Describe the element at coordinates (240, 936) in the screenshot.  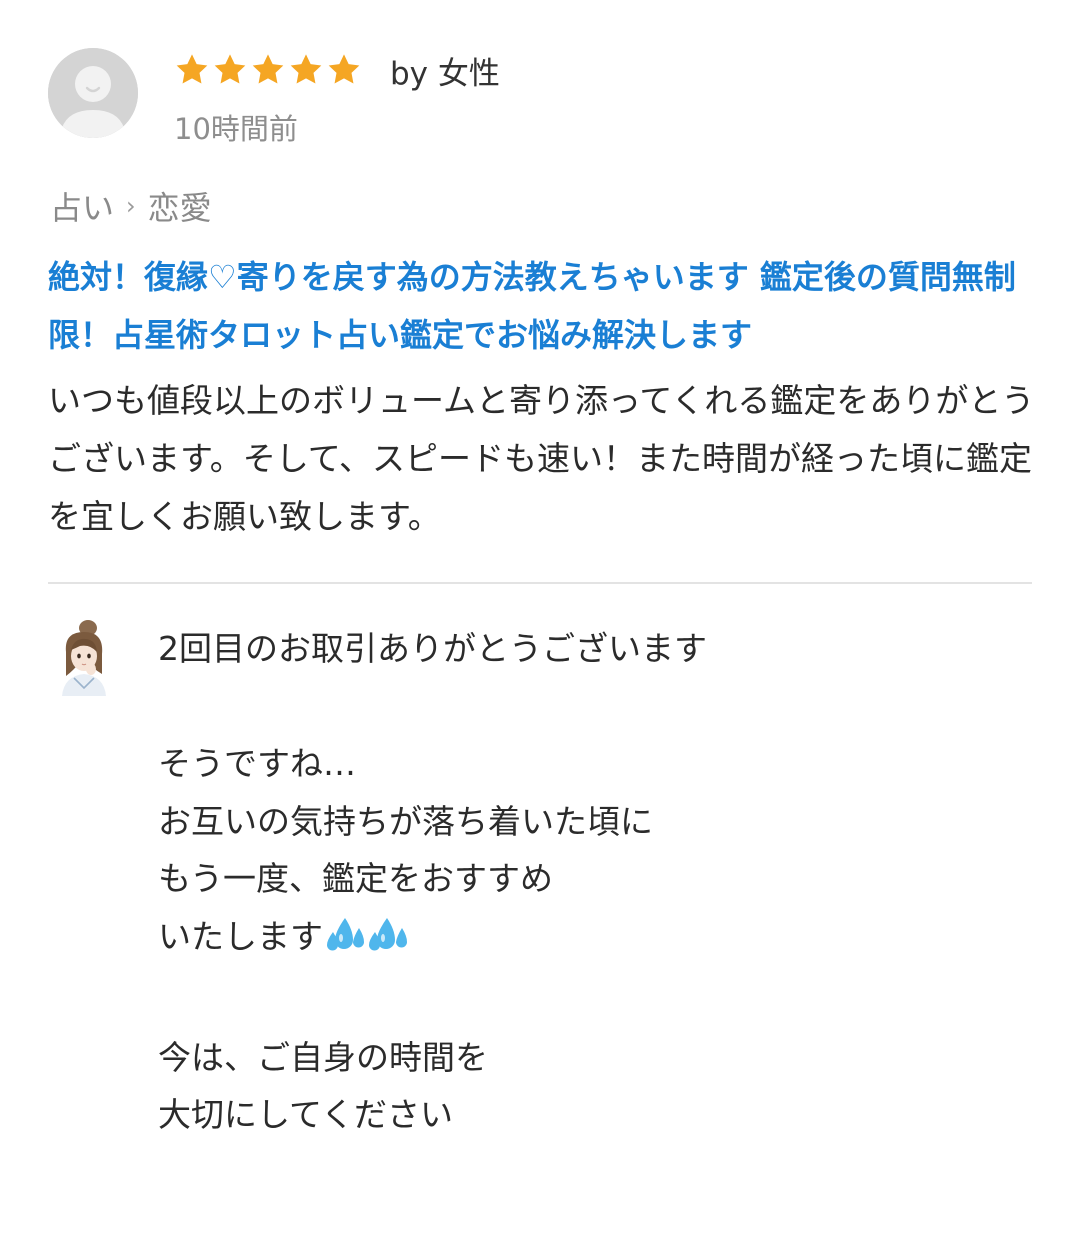
I see `reply-line-text: いたします` at that location.